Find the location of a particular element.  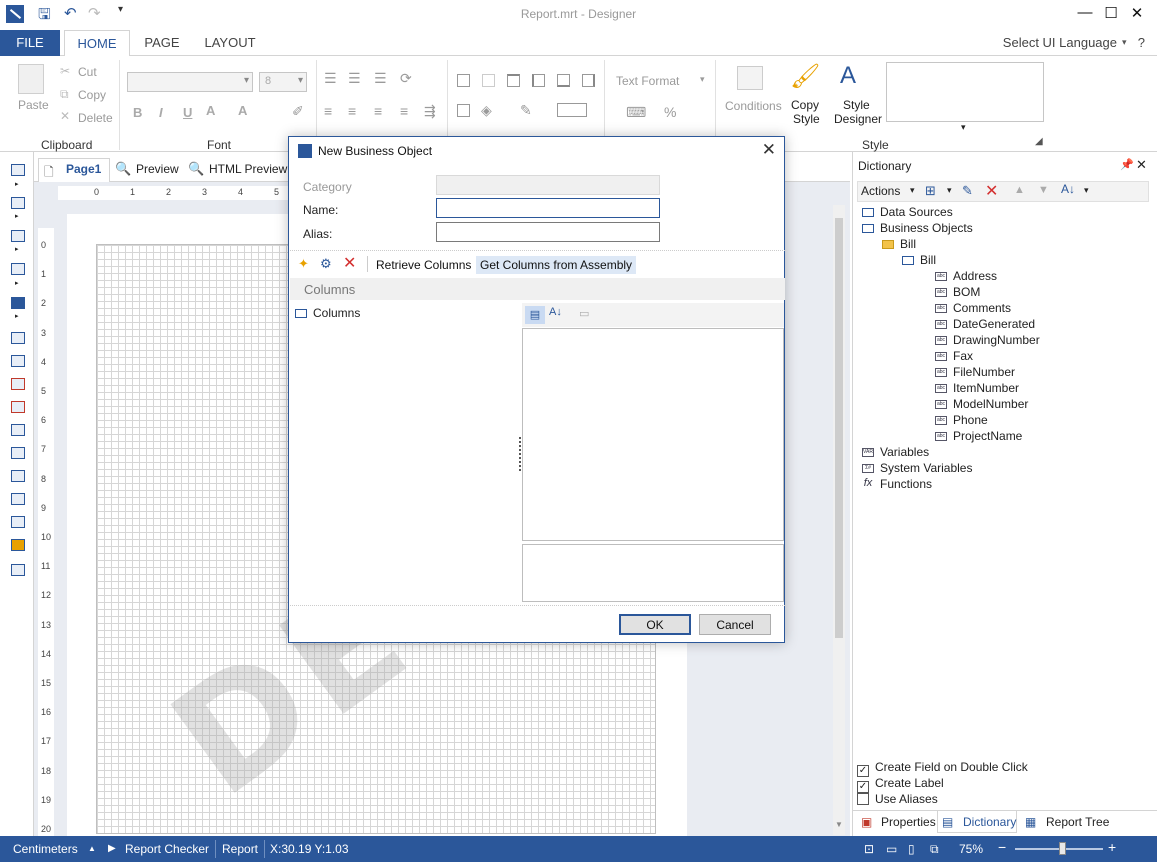

new-calculated-column-icon: ⚙ is located at coordinates (326, 264).